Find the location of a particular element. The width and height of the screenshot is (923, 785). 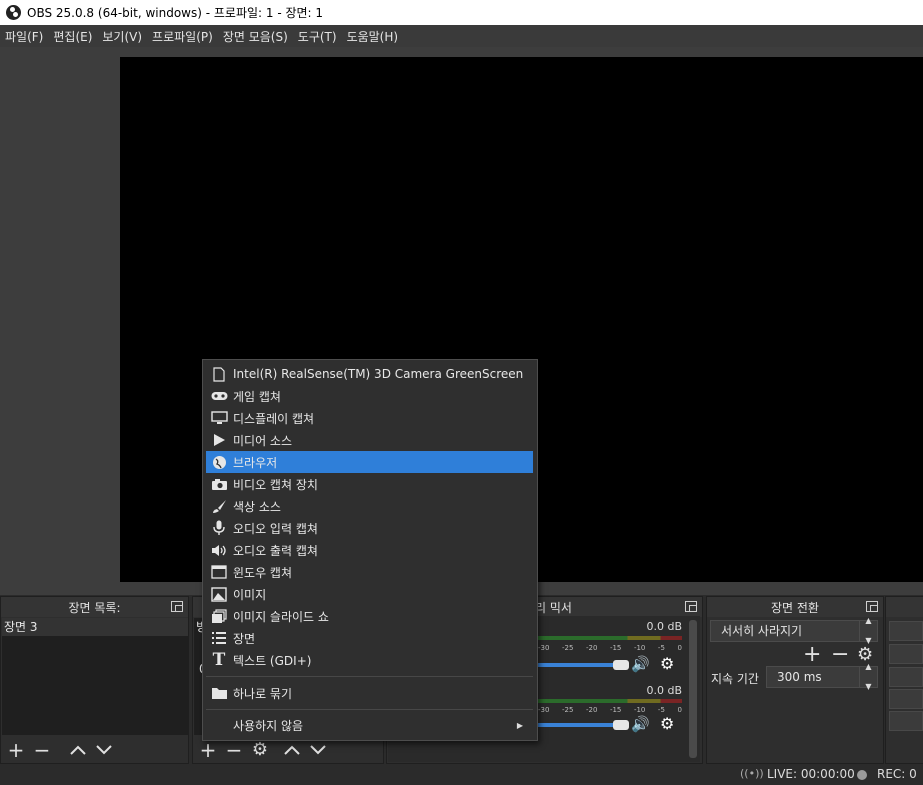

channel-2-speaker-icon: 🔊 is located at coordinates (640, 724).